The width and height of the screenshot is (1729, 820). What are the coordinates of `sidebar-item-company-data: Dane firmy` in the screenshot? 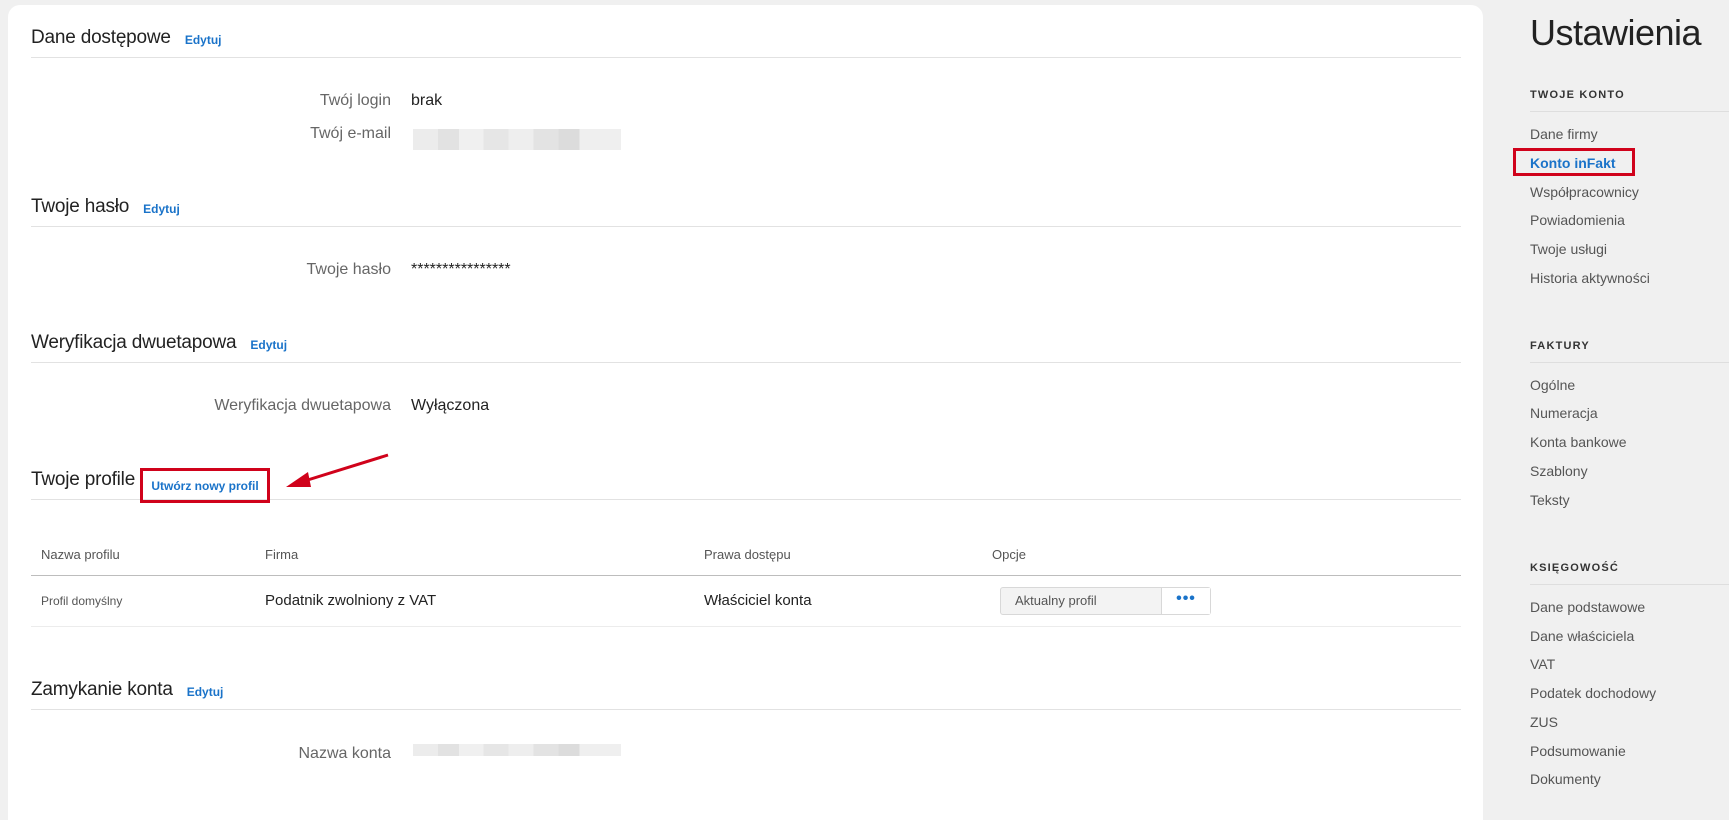 It's located at (1564, 134).